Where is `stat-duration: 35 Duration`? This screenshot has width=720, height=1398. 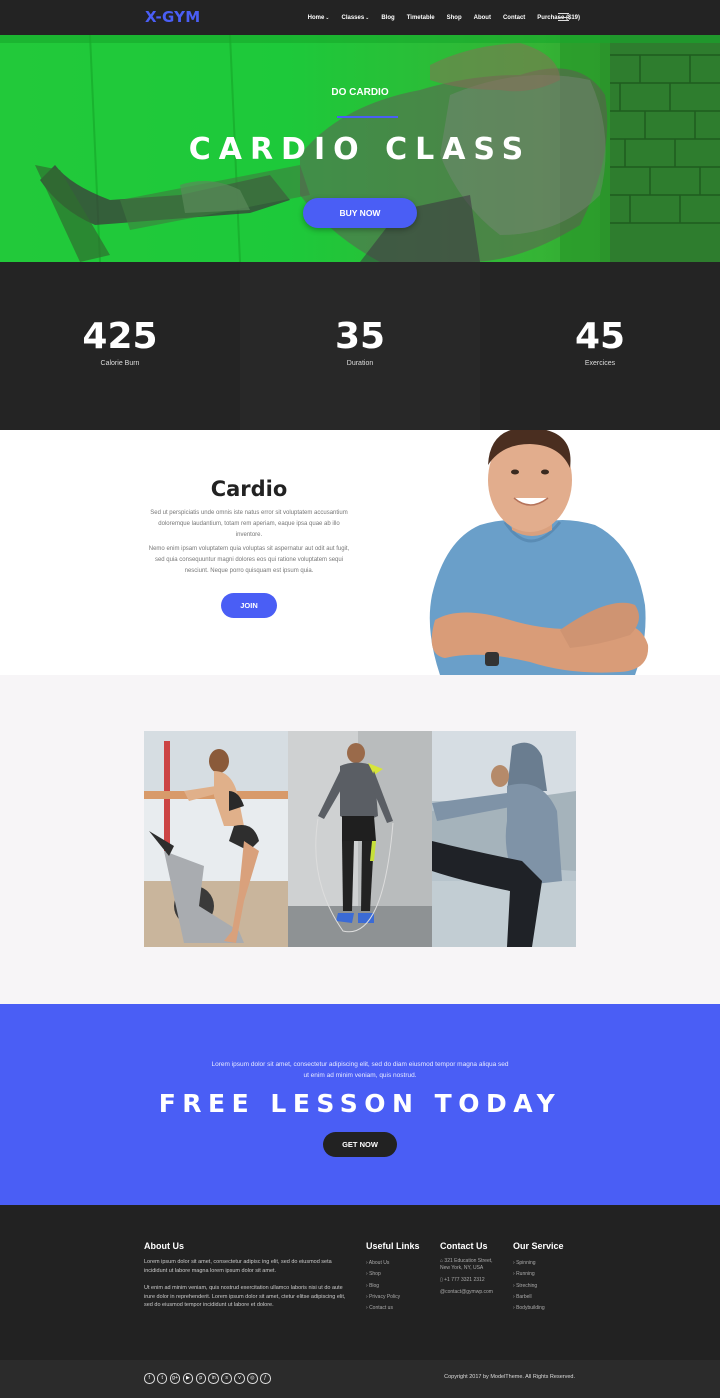
stat-duration: 35 Duration is located at coordinates (360, 346).